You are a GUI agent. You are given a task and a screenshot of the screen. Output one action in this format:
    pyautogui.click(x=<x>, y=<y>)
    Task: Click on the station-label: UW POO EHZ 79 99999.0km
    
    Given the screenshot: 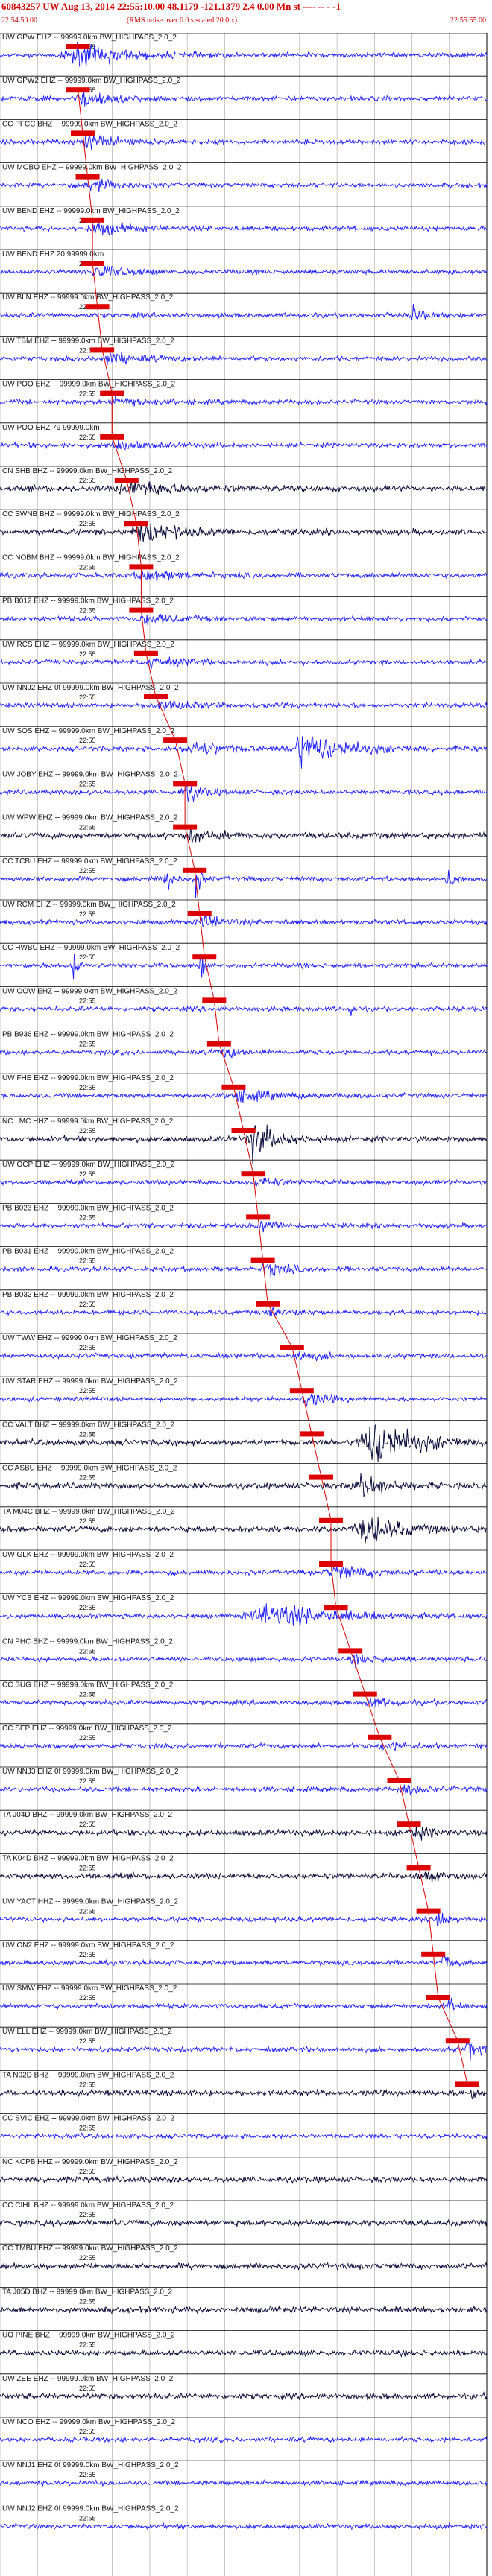 What is the action you would take?
    pyautogui.click(x=51, y=428)
    